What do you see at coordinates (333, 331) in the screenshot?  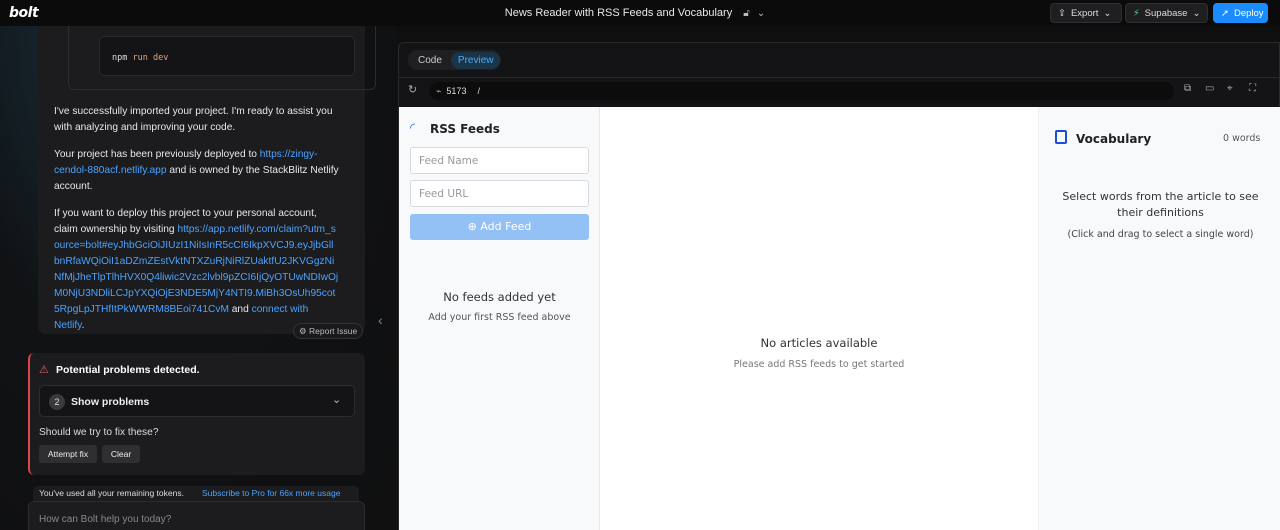 I see `report-label: Report Issue` at bounding box center [333, 331].